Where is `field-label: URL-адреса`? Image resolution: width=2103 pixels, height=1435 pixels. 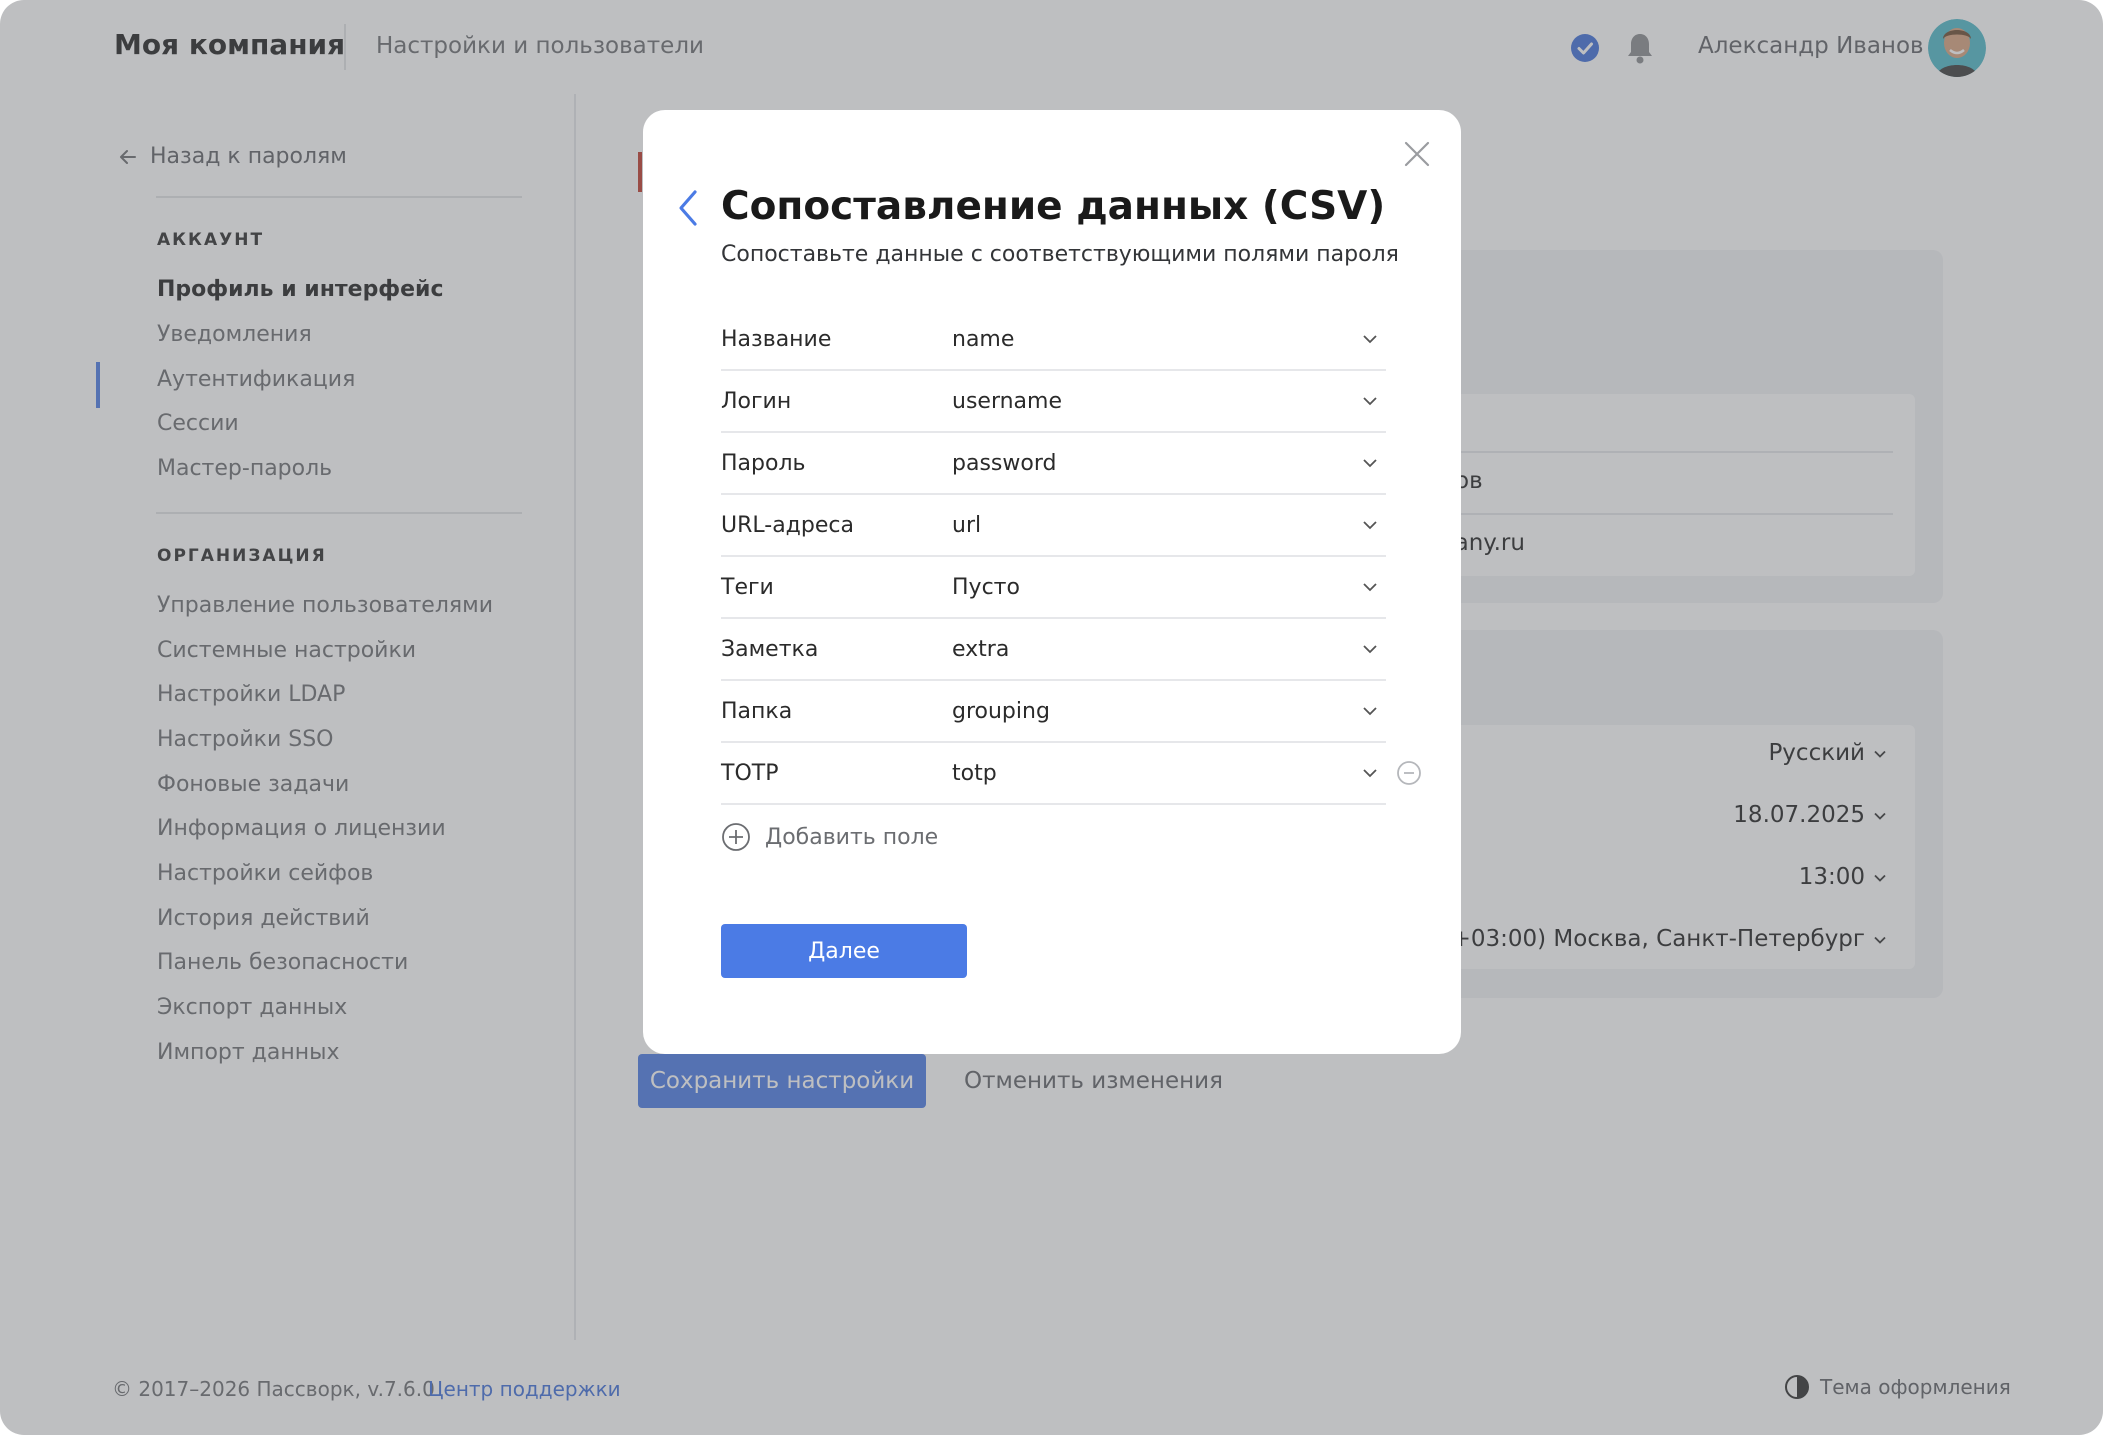
field-label: URL-адреса is located at coordinates (787, 525).